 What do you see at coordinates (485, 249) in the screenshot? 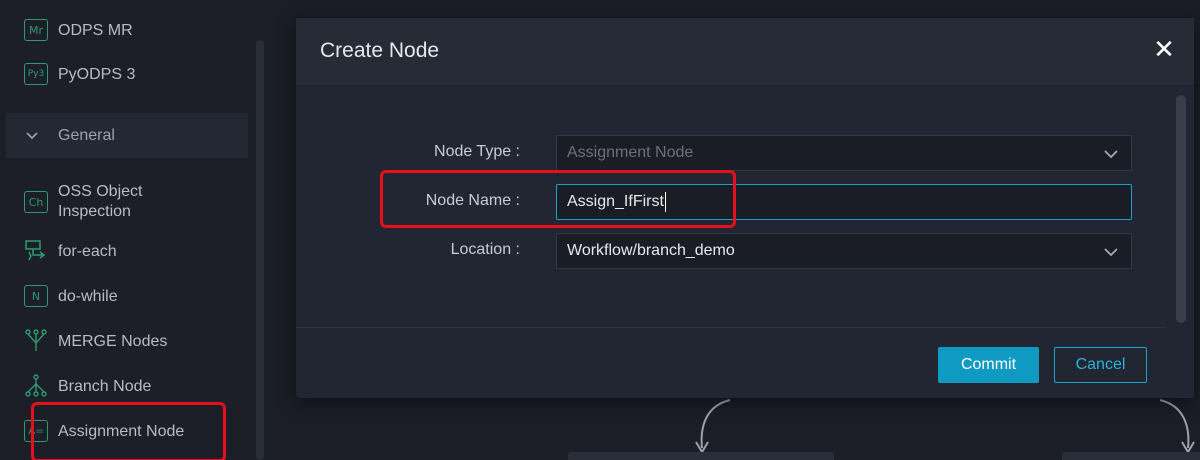
I see `location-label: Location :` at bounding box center [485, 249].